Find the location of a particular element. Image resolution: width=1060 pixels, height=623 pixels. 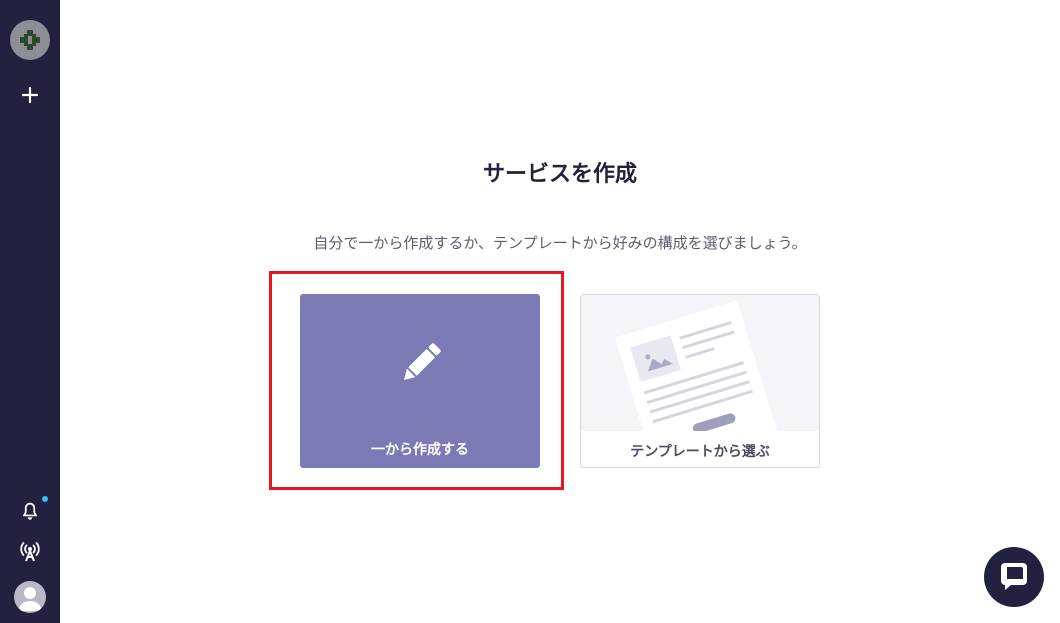

add-icon is located at coordinates (30, 95).